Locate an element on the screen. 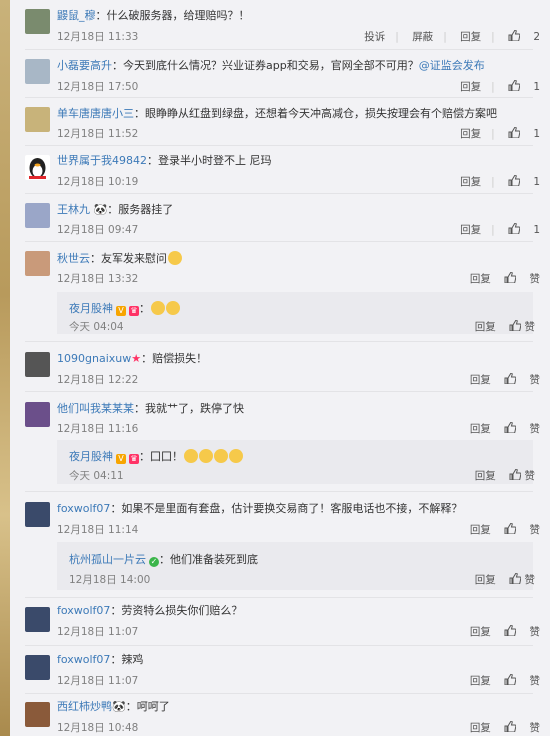 The image size is (550, 736). comment-time: 12月18日 12:22 is located at coordinates (98, 380).